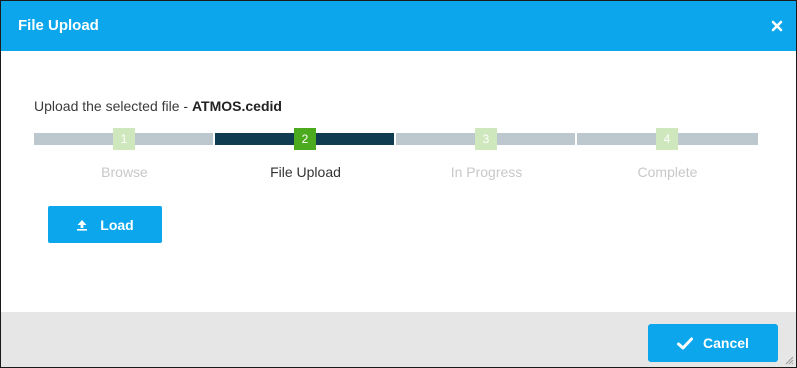 The image size is (797, 368). I want to click on step-marker-1: 1, so click(124, 139).